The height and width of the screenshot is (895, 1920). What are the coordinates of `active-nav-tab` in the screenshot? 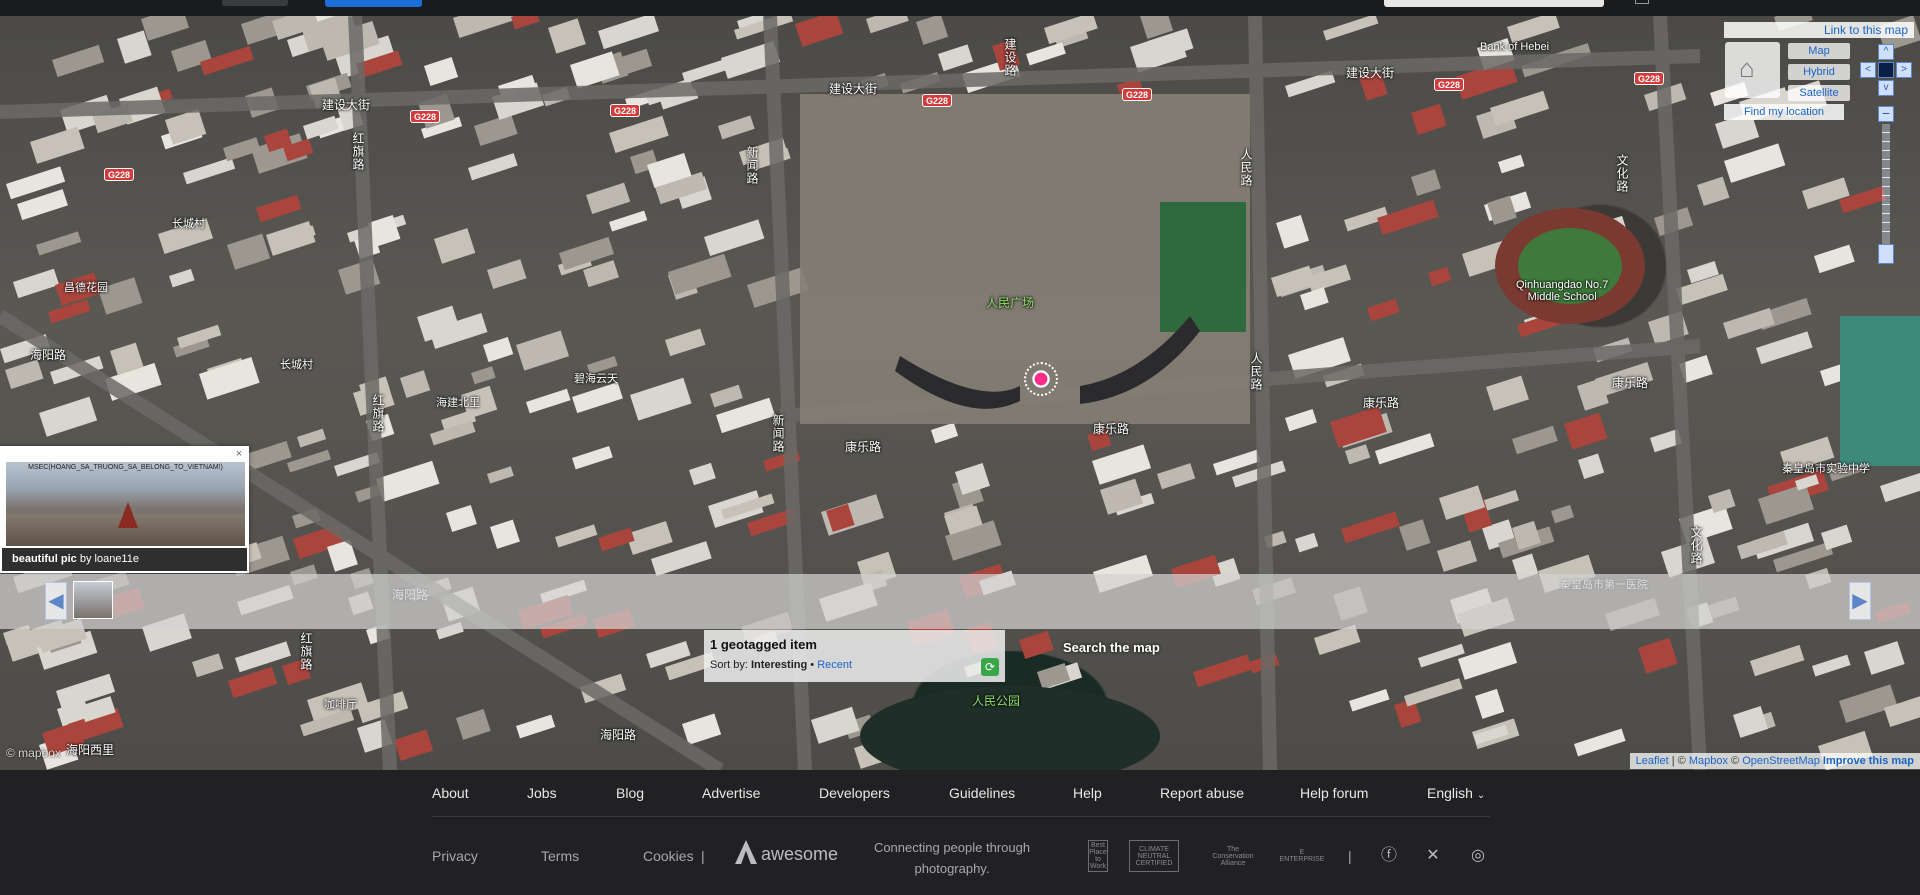 It's located at (373, 3).